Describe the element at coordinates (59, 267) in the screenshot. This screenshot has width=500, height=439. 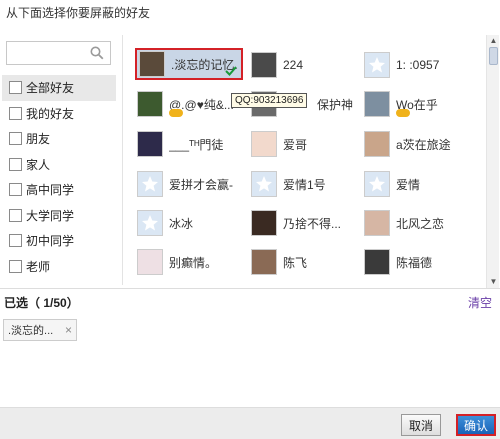
I see `group-item-teachers: 老师` at that location.